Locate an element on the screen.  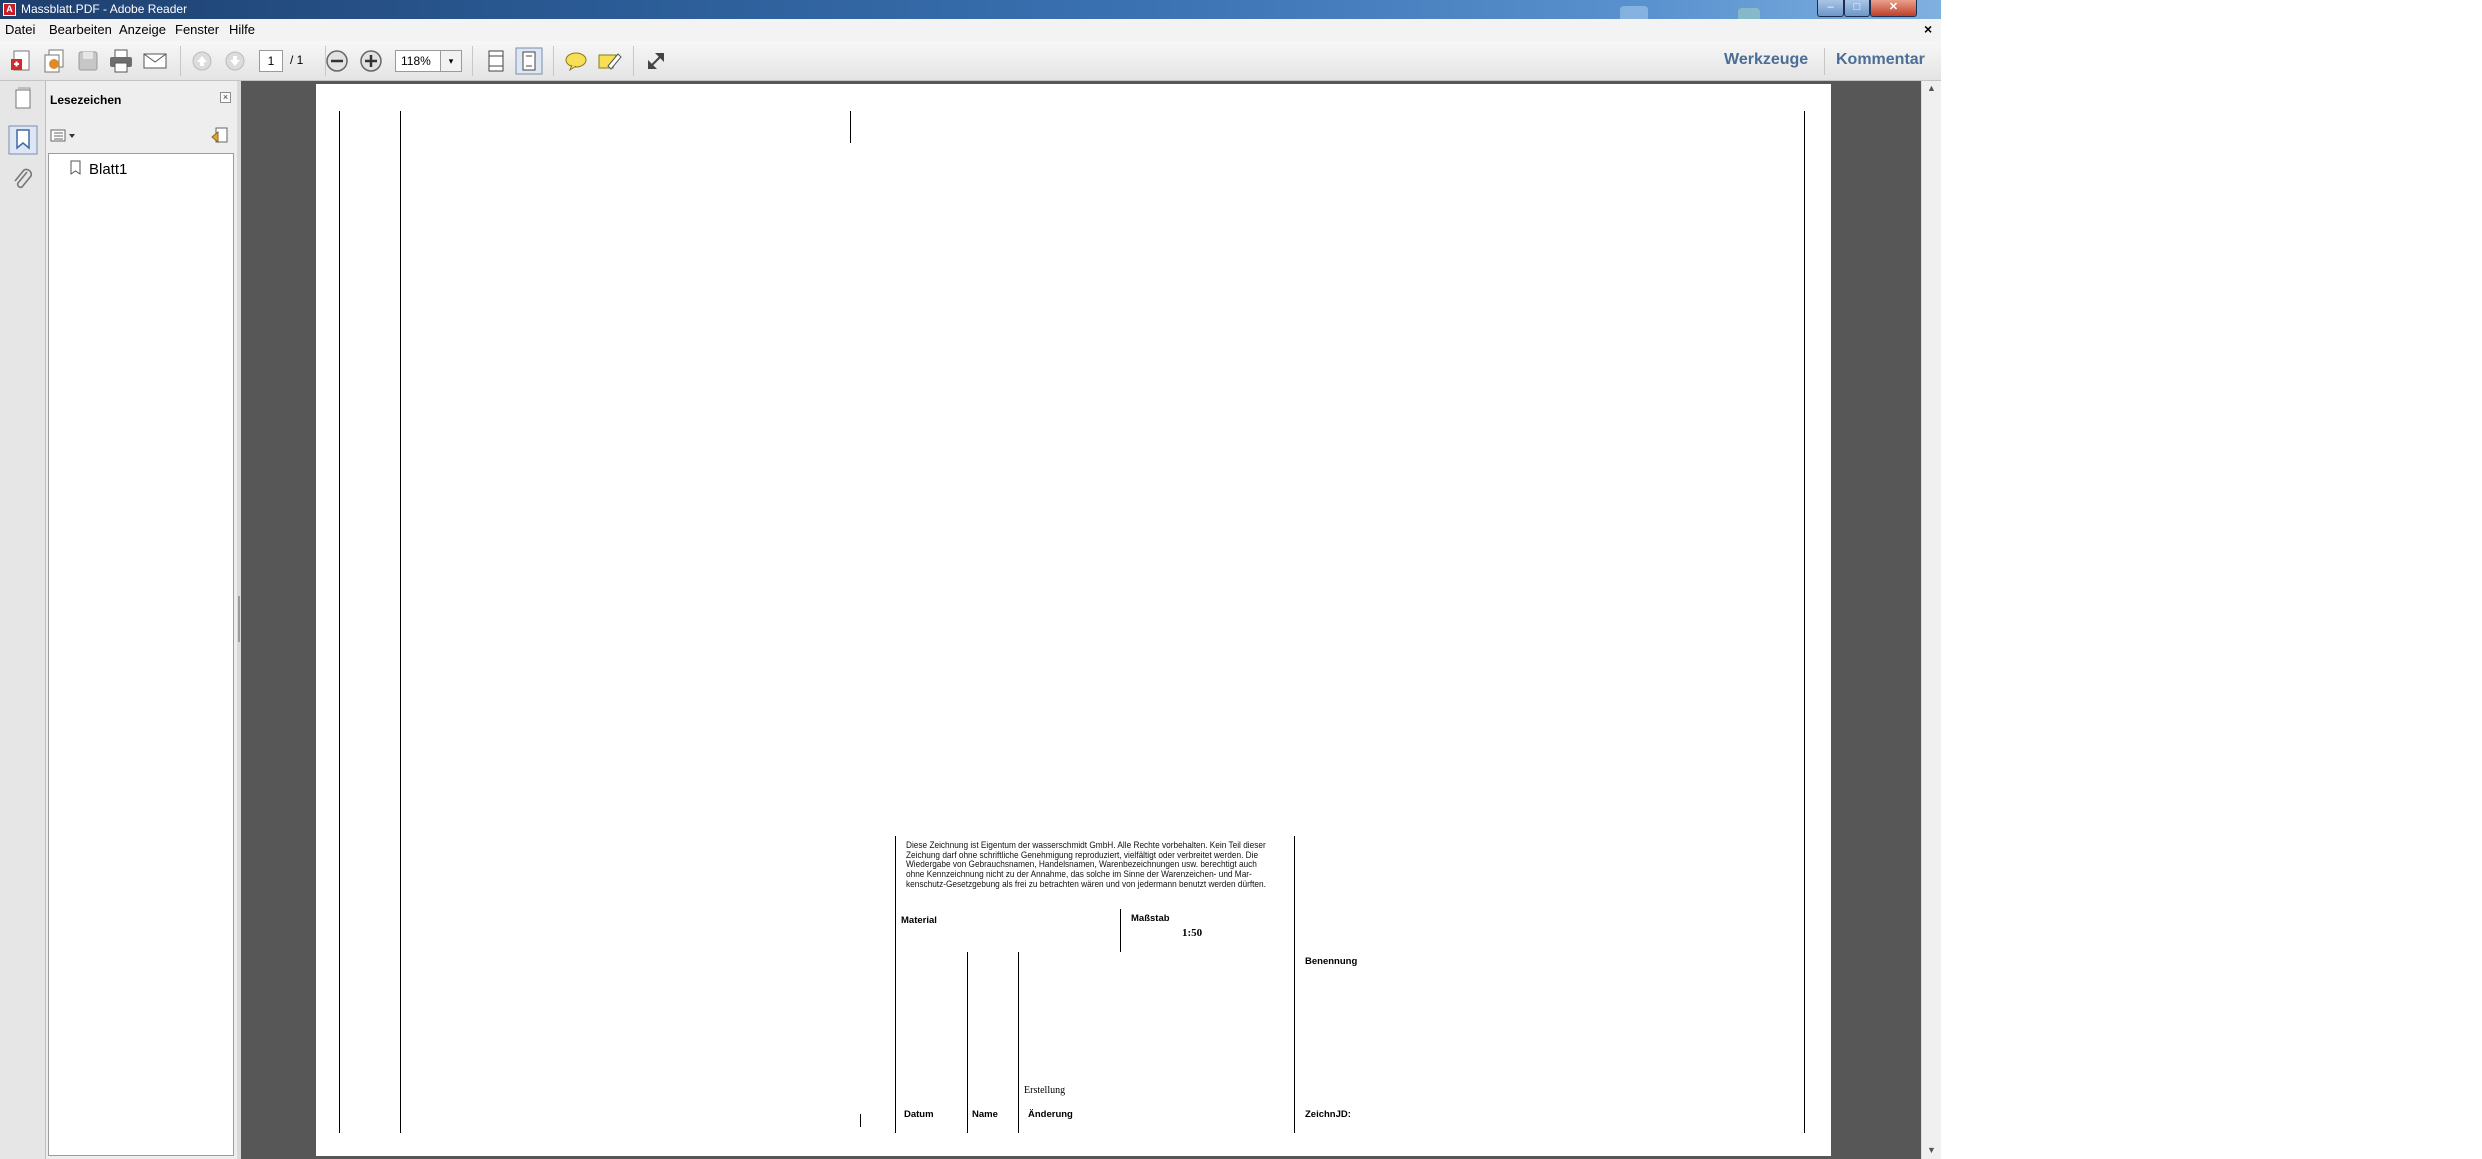
toolbar: / 1 118% ▾ Werkzeuge Kommentar is located at coordinates (970, 61).